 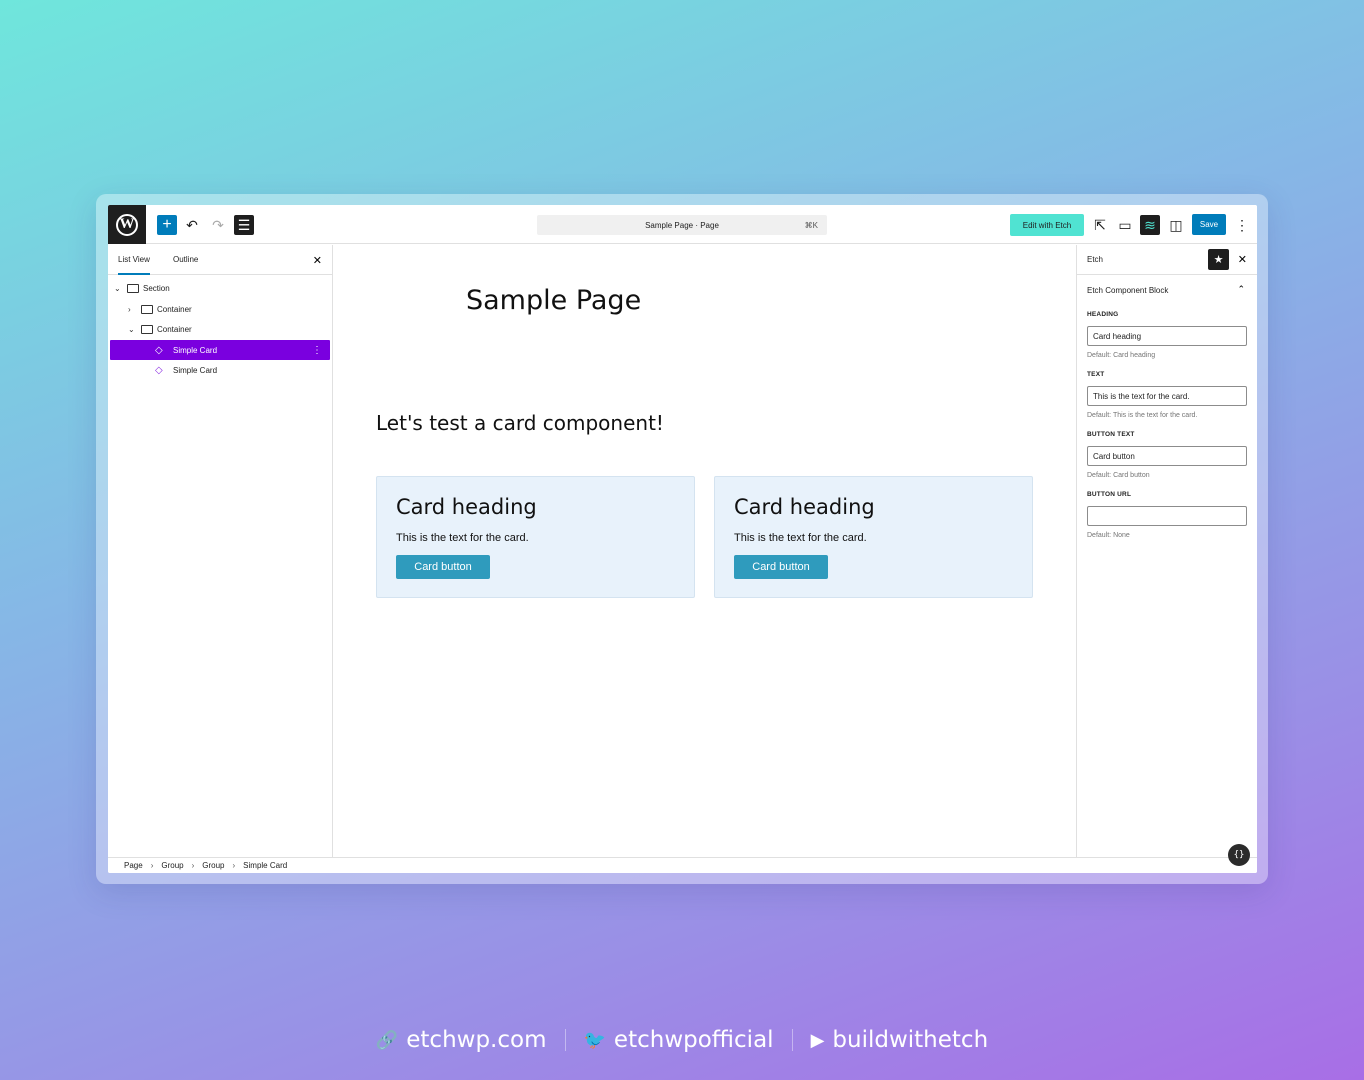 What do you see at coordinates (811, 225) in the screenshot?
I see `command-shortcut: ⌘K` at bounding box center [811, 225].